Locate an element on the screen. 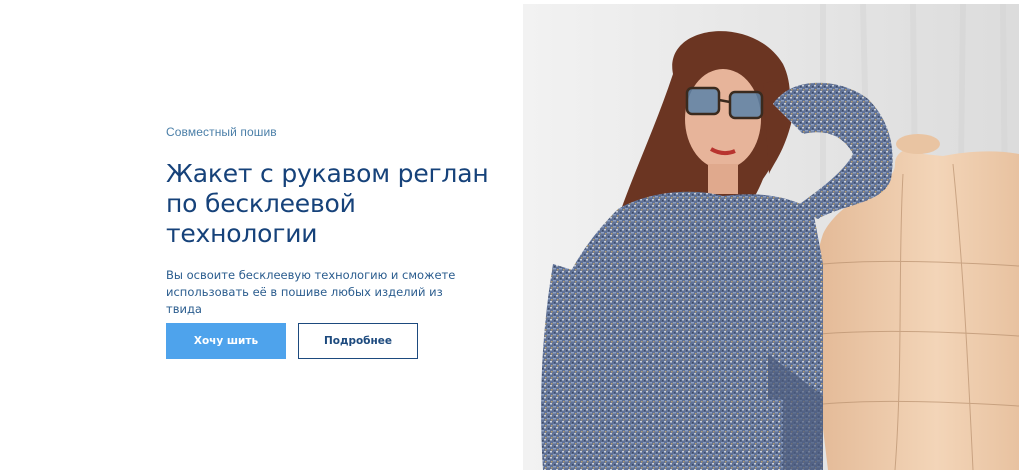 Image resolution: width=1019 pixels, height=473 pixels. eyebrow-label: Совместный пошив is located at coordinates (221, 132).